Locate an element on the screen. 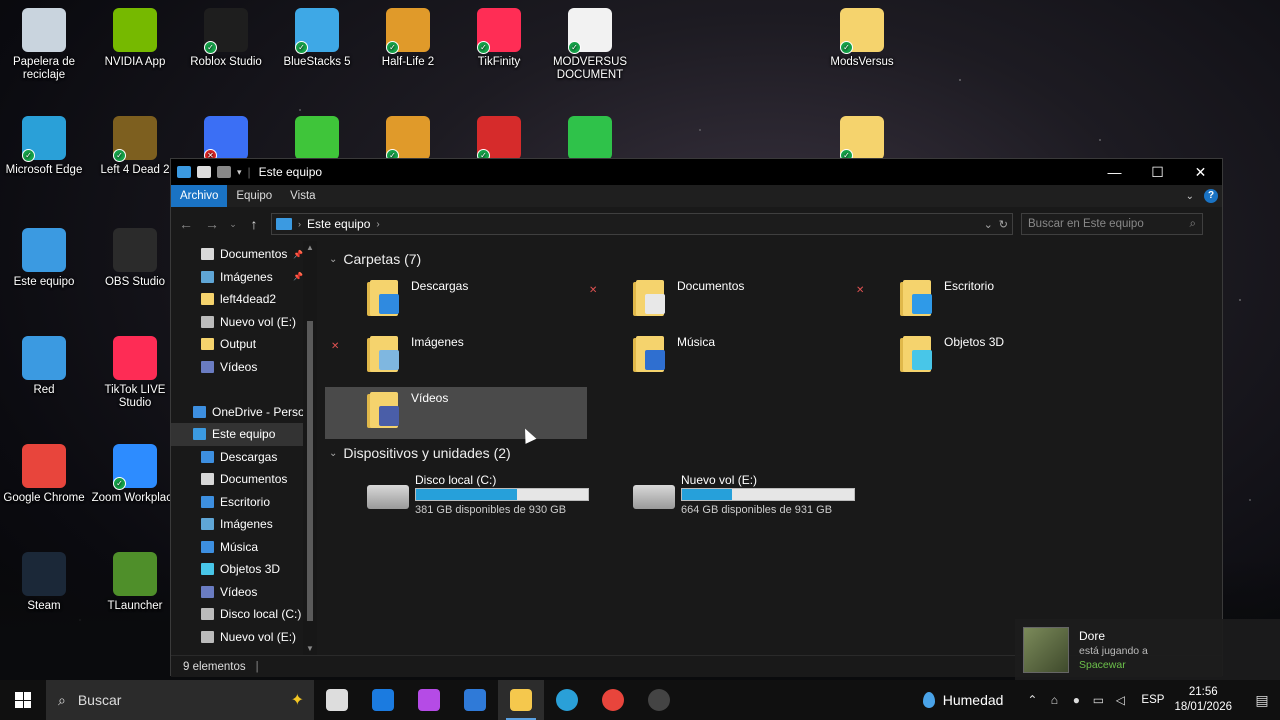  desktop-icon: ✓ TikFinity is located at coordinates (499, 38).